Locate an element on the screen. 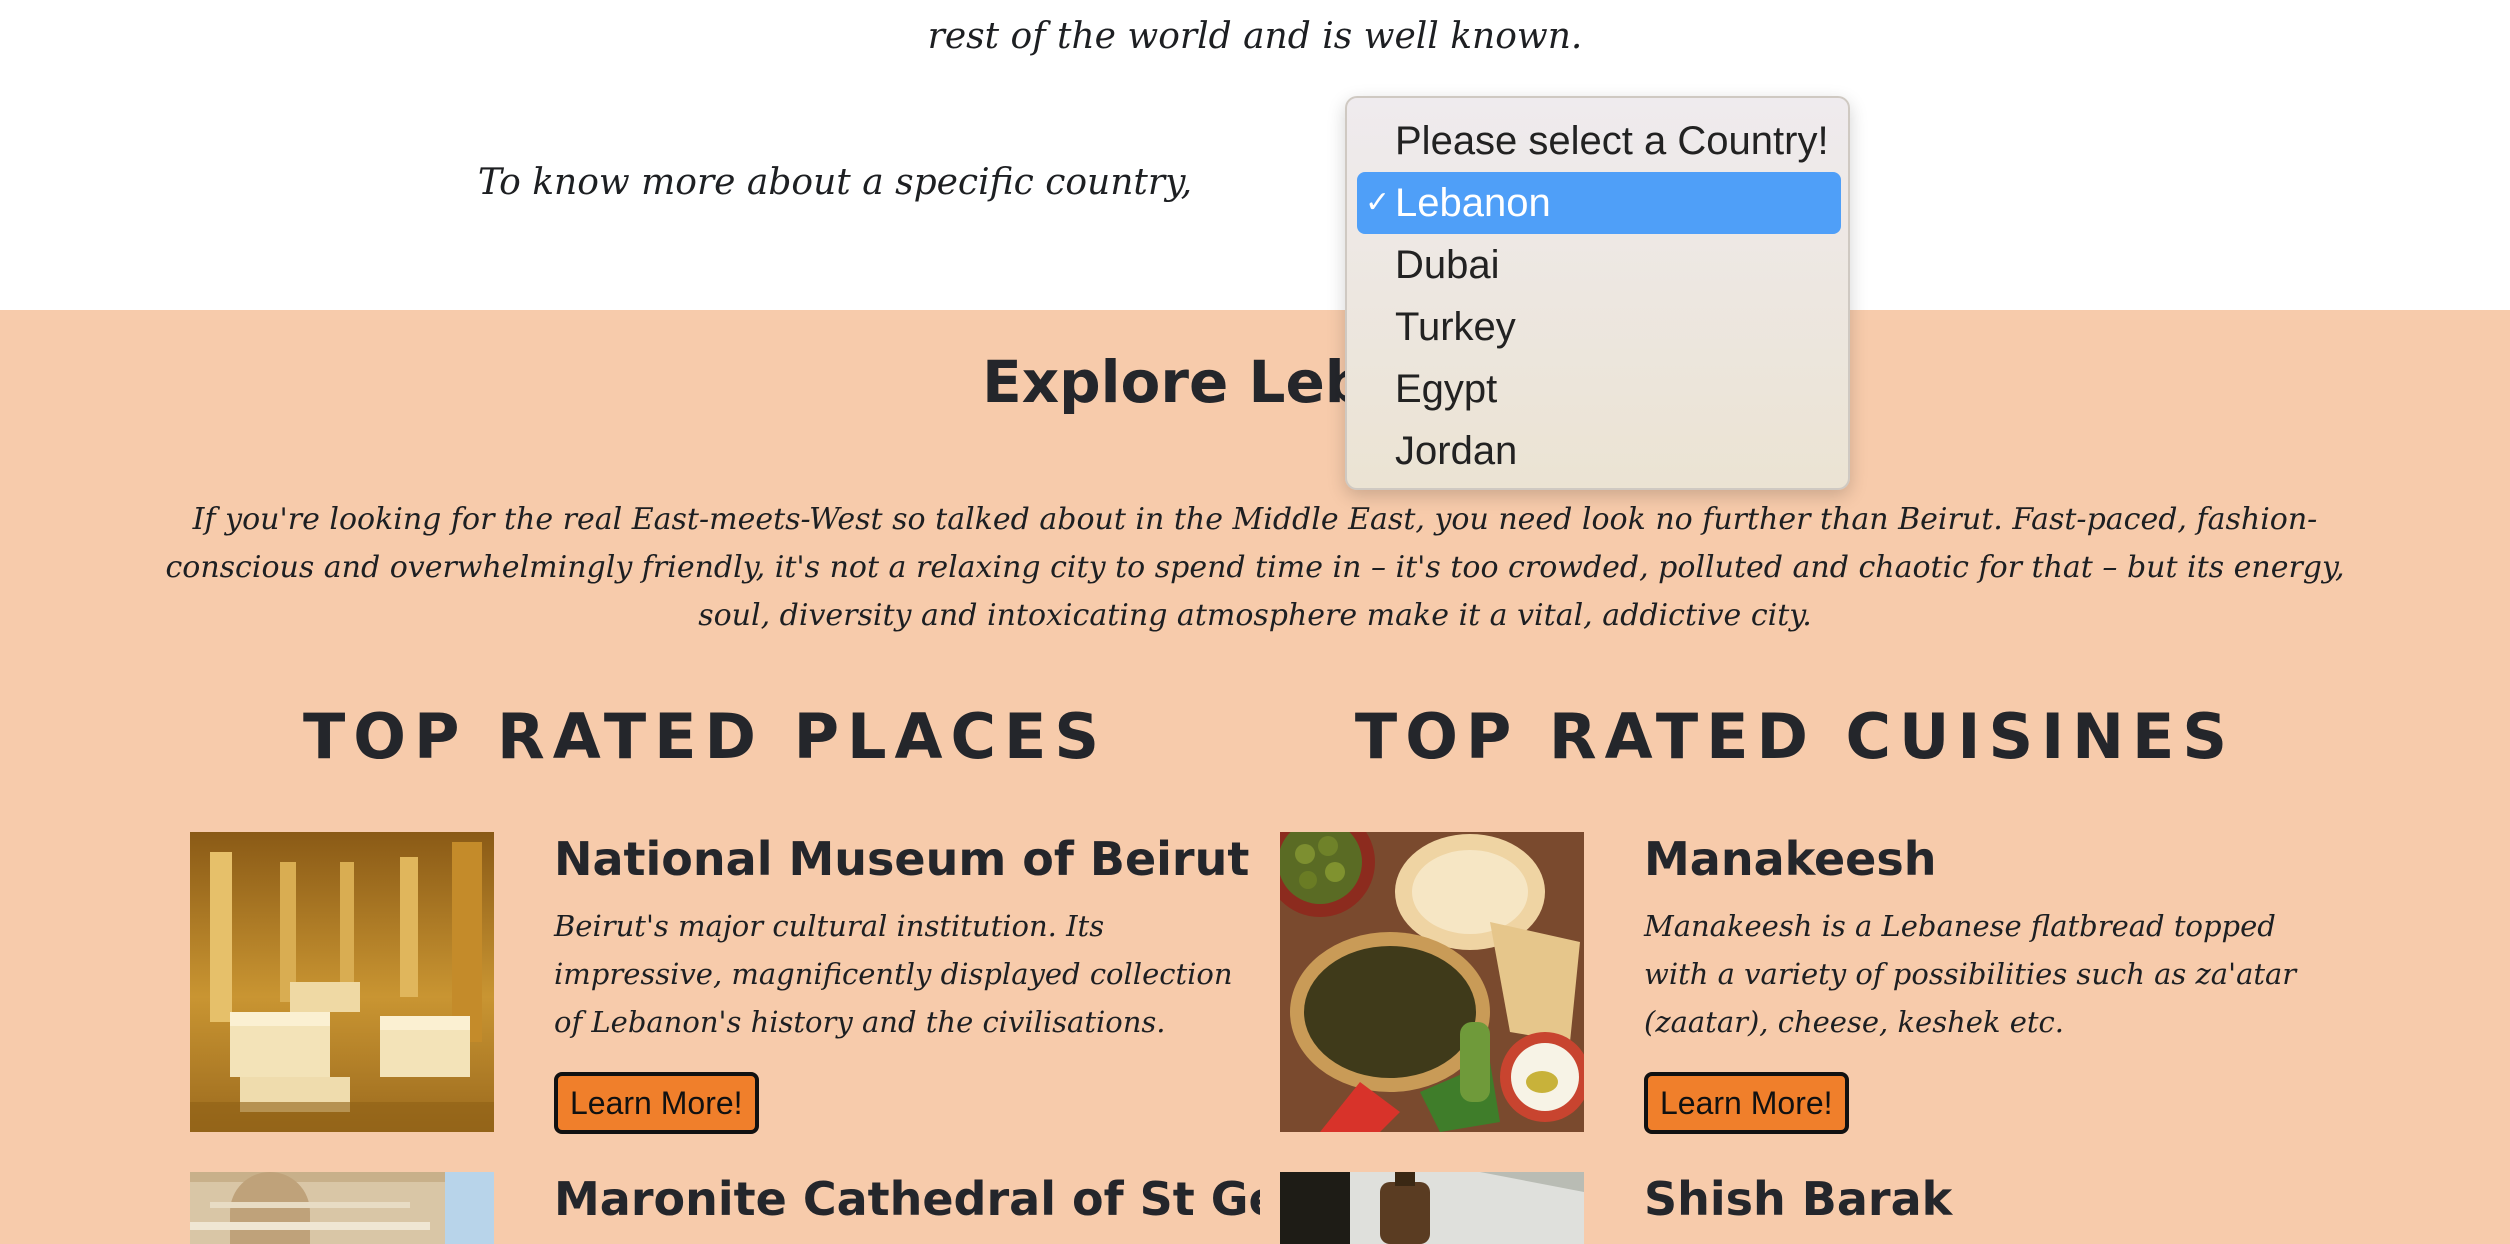 The height and width of the screenshot is (1244, 2510). manakeesh-photo is located at coordinates (1432, 982).